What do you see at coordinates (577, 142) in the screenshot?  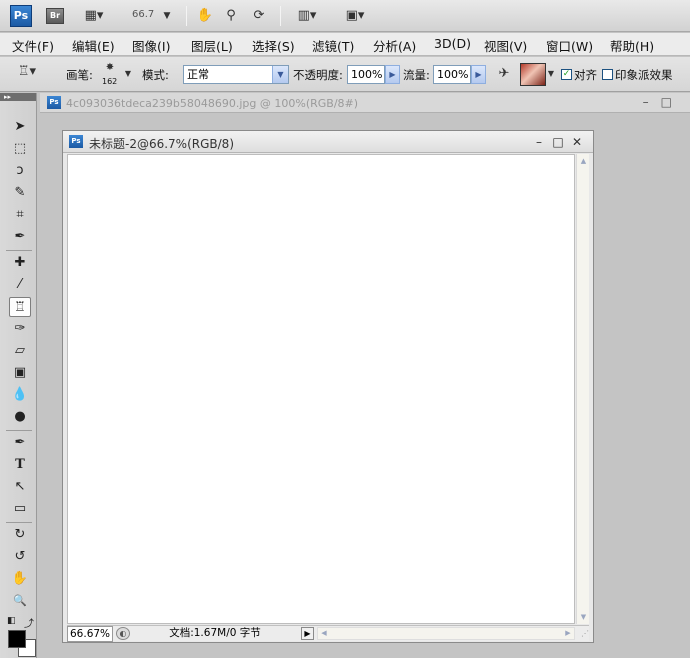 I see `close-icon: ✕` at bounding box center [577, 142].